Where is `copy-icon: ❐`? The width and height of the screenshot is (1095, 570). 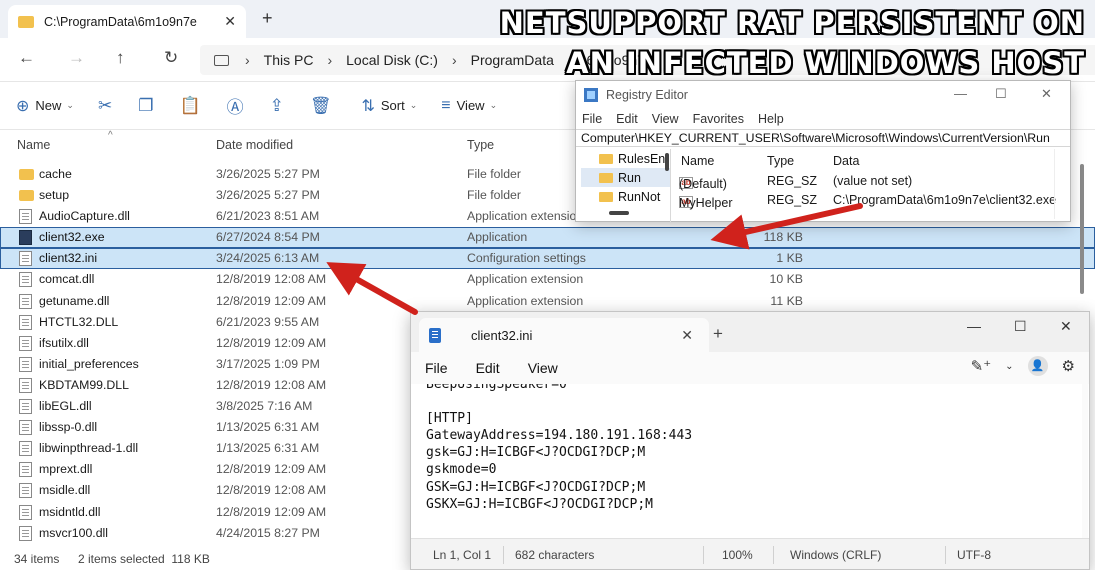
copy-icon: ❐ is located at coordinates (145, 106).